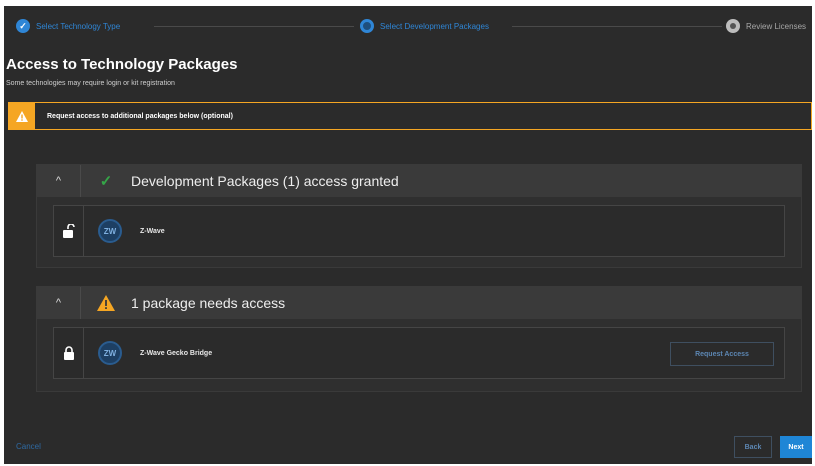 This screenshot has width=815, height=466. What do you see at coordinates (78, 26) in the screenshot?
I see `step-label: Select Technology Type` at bounding box center [78, 26].